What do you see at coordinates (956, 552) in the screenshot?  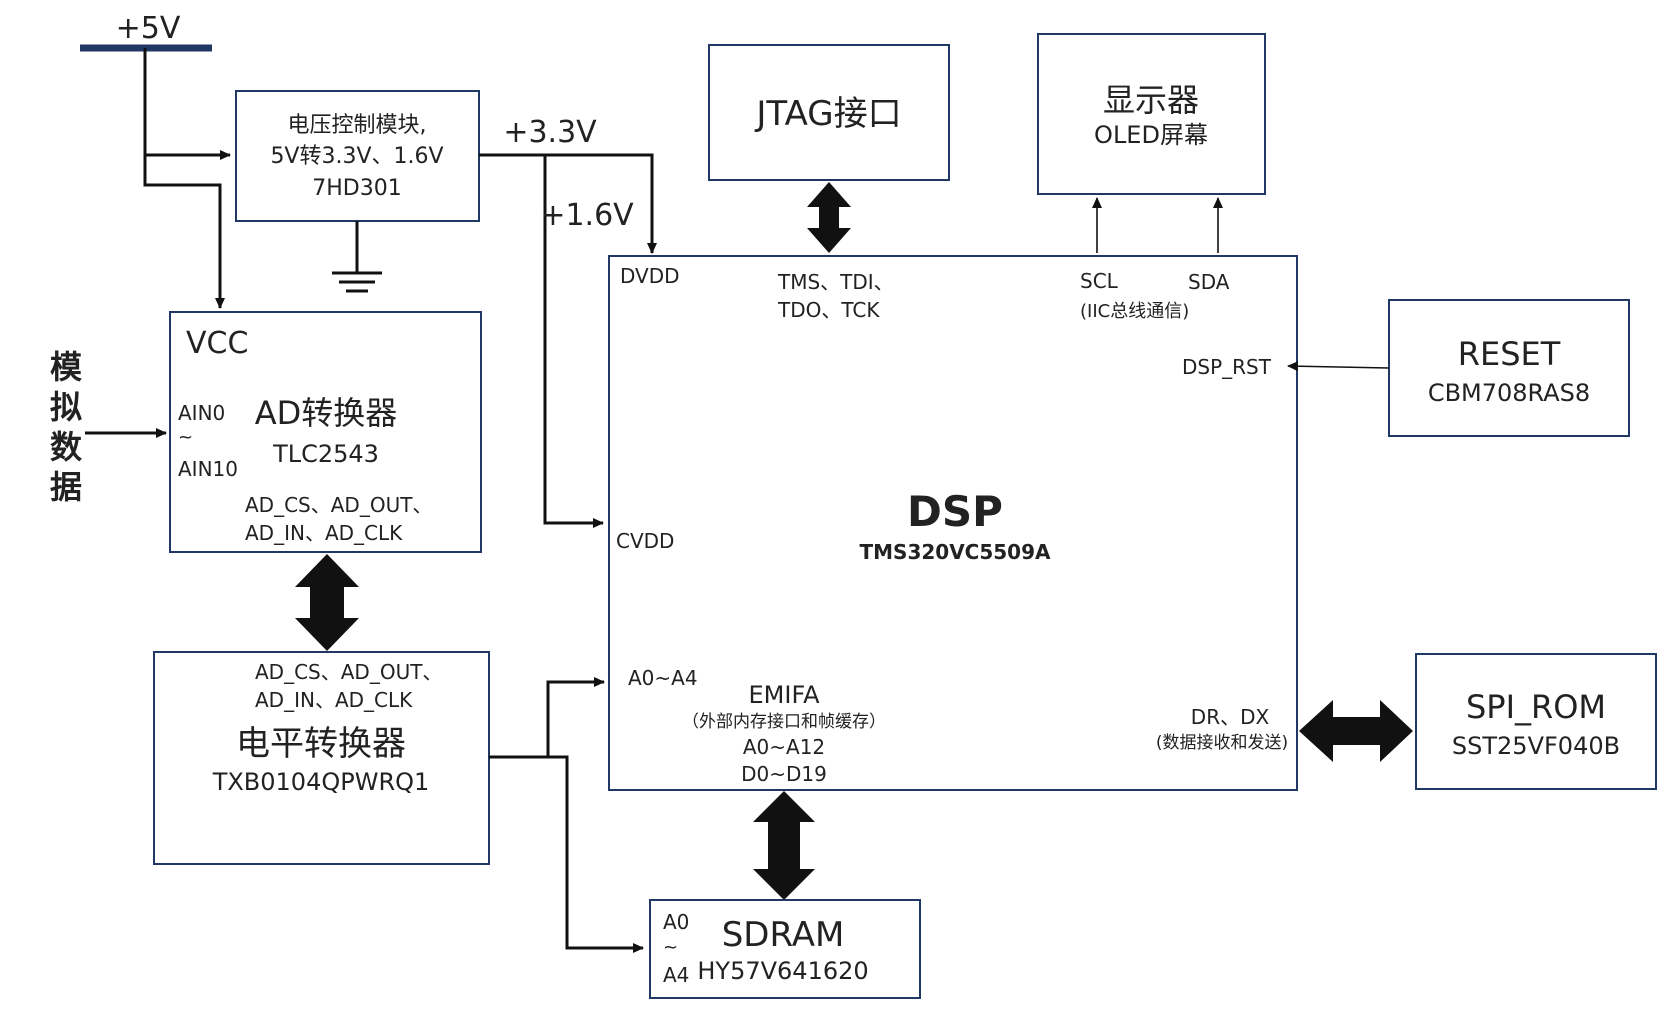 I see `dsp-part: TMS320VC5509A` at bounding box center [956, 552].